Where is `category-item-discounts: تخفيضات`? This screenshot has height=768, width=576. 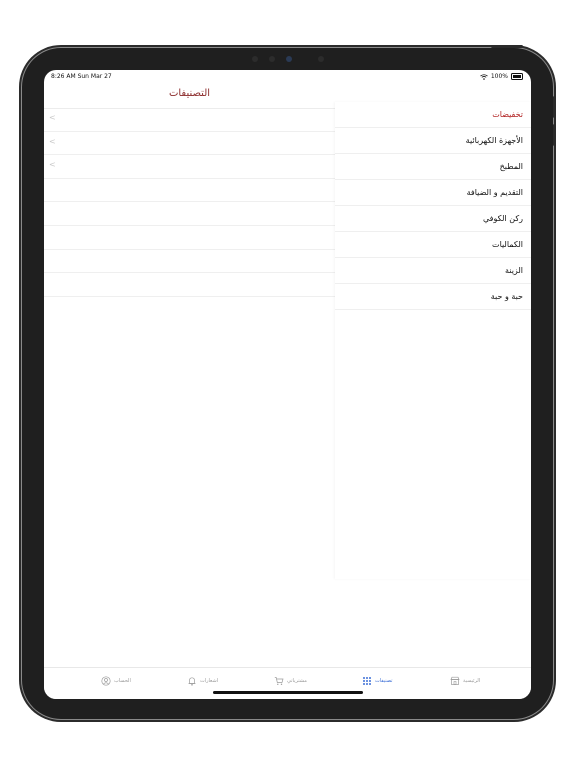 category-item-discounts: تخفيضات is located at coordinates (433, 115).